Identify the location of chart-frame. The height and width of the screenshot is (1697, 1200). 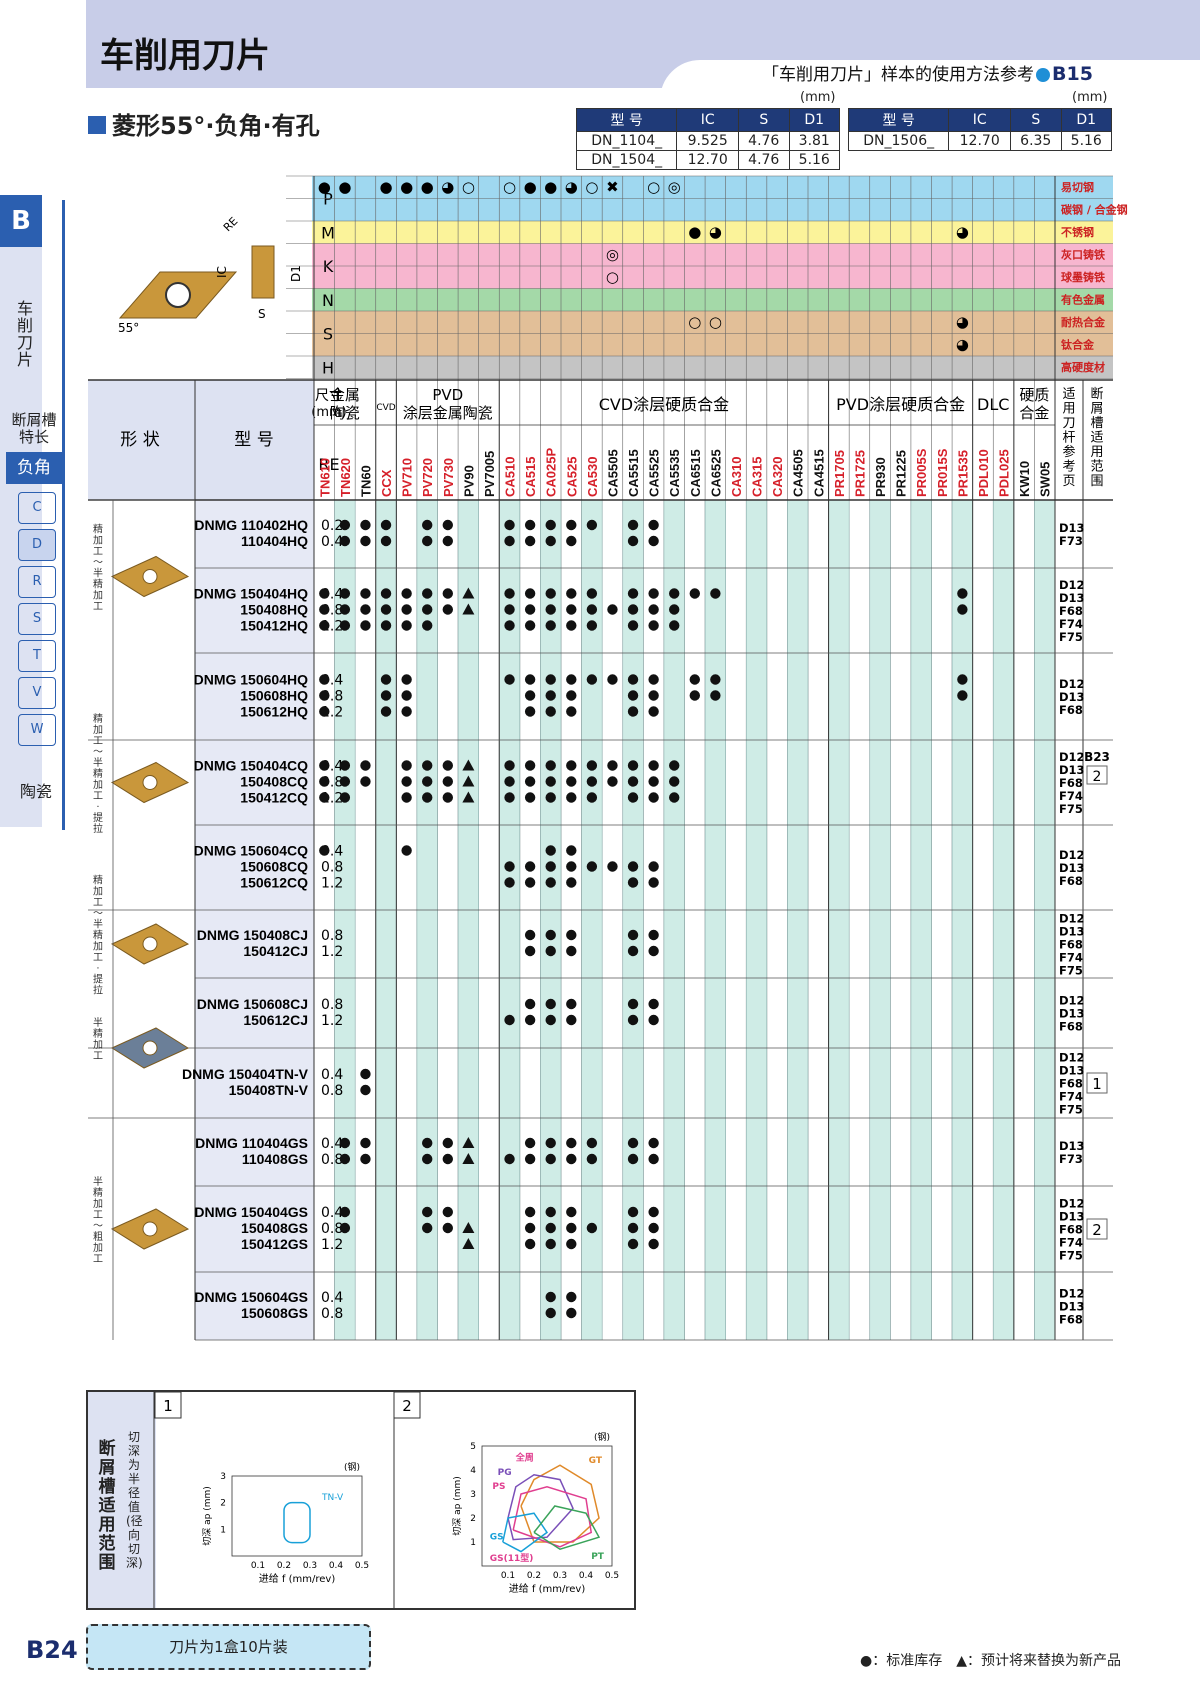
(297, 1516).